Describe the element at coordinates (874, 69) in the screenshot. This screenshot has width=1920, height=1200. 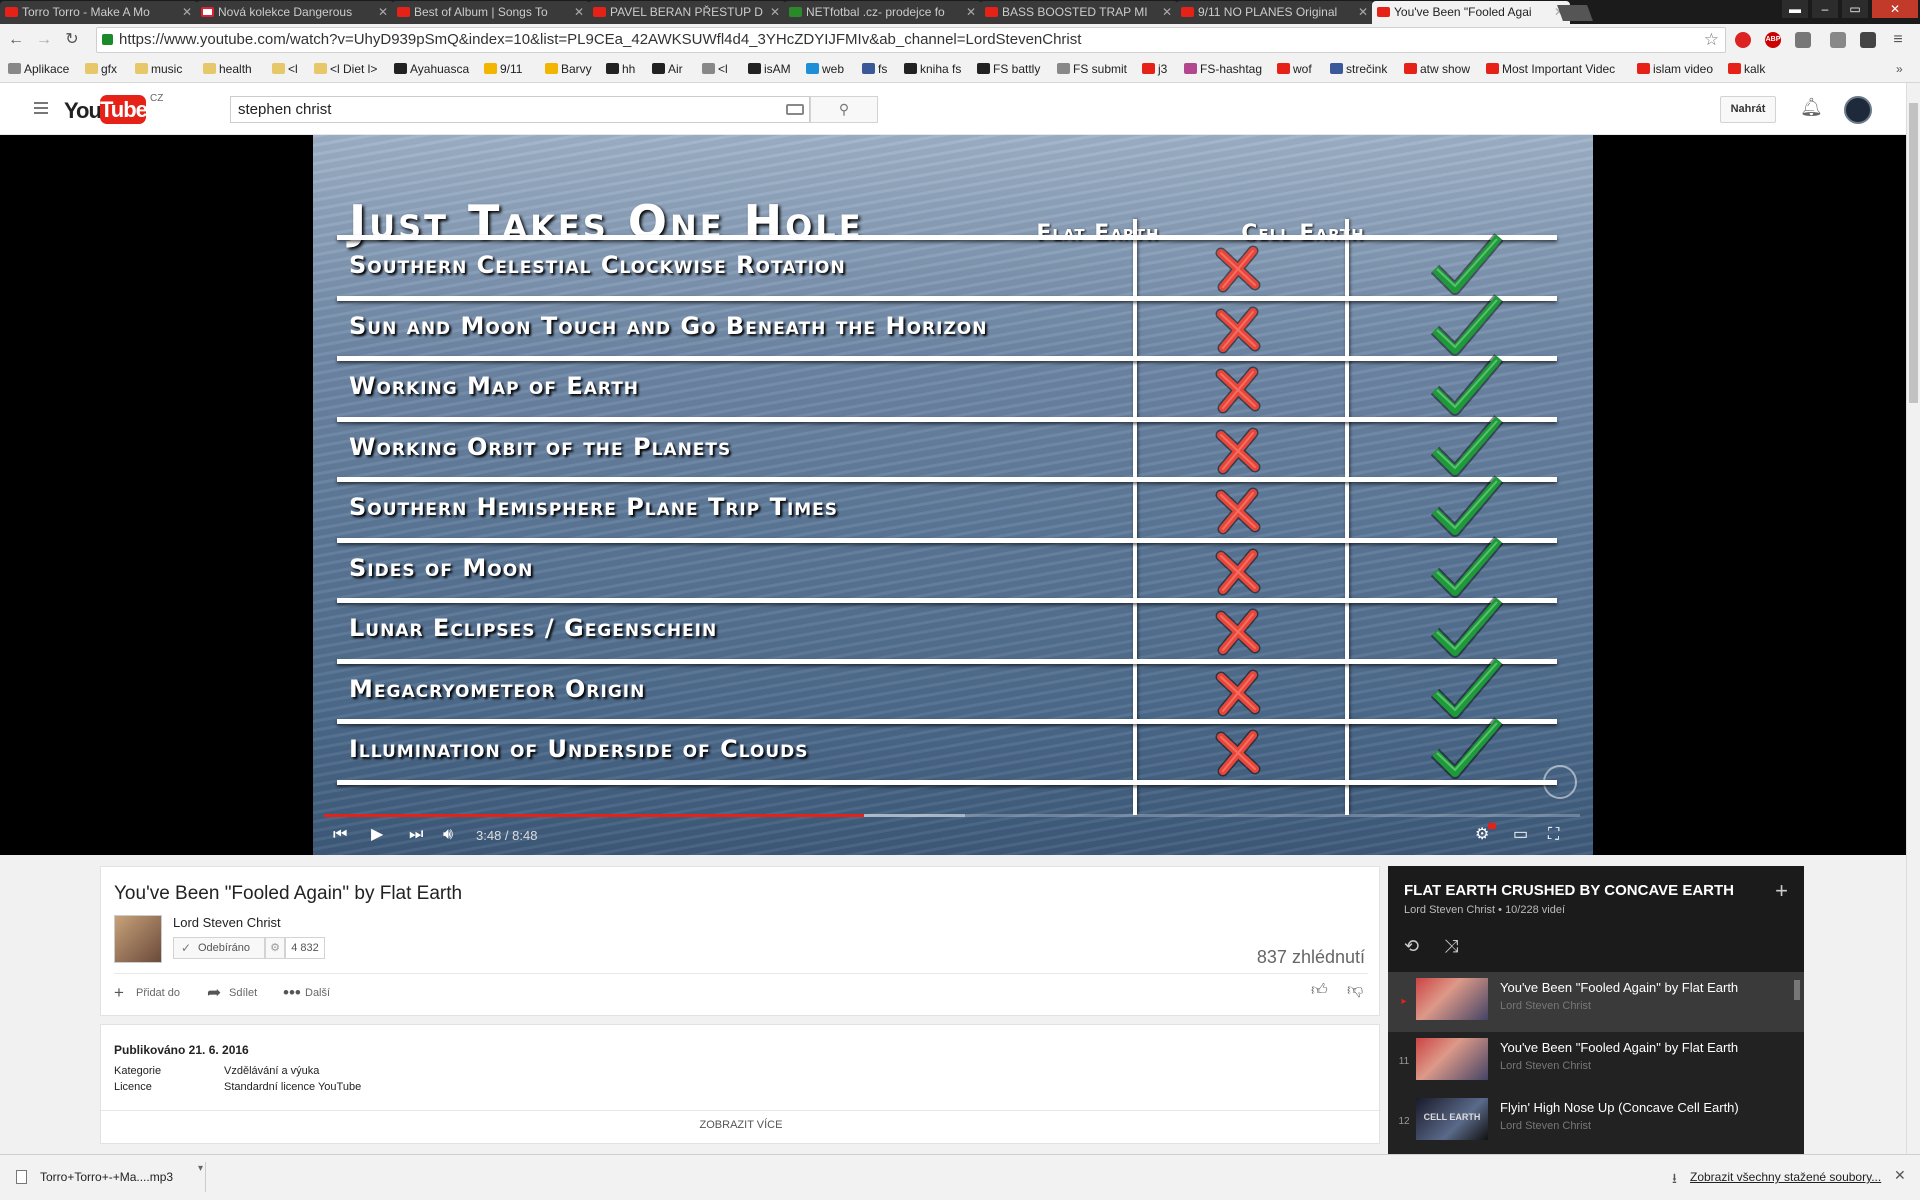
I see `bookmark-item: fs` at that location.